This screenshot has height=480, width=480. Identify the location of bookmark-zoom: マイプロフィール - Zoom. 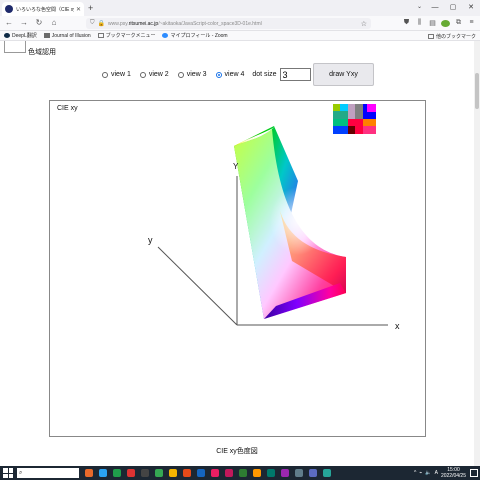
(195, 35).